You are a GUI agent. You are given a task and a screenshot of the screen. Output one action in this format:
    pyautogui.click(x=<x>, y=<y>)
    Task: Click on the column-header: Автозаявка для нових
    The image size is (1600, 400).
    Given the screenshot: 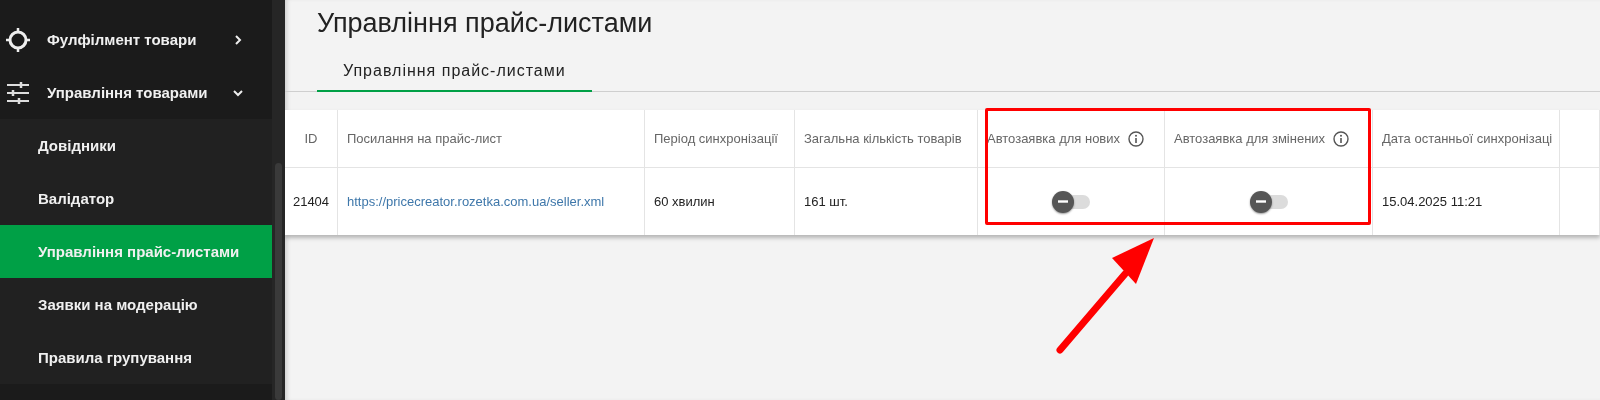 What is the action you would take?
    pyautogui.click(x=1054, y=138)
    